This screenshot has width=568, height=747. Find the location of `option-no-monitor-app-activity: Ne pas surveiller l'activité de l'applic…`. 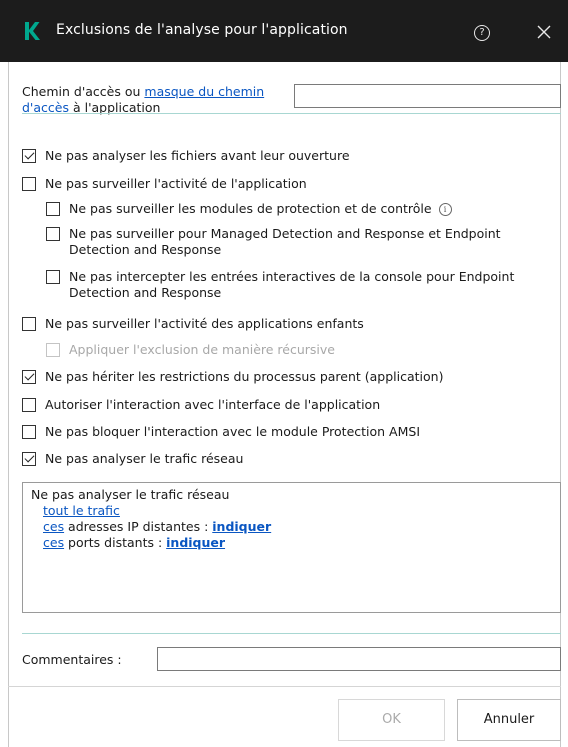

option-no-monitor-app-activity: Ne pas surveiller l'activité de l'applic… is located at coordinates (164, 184).